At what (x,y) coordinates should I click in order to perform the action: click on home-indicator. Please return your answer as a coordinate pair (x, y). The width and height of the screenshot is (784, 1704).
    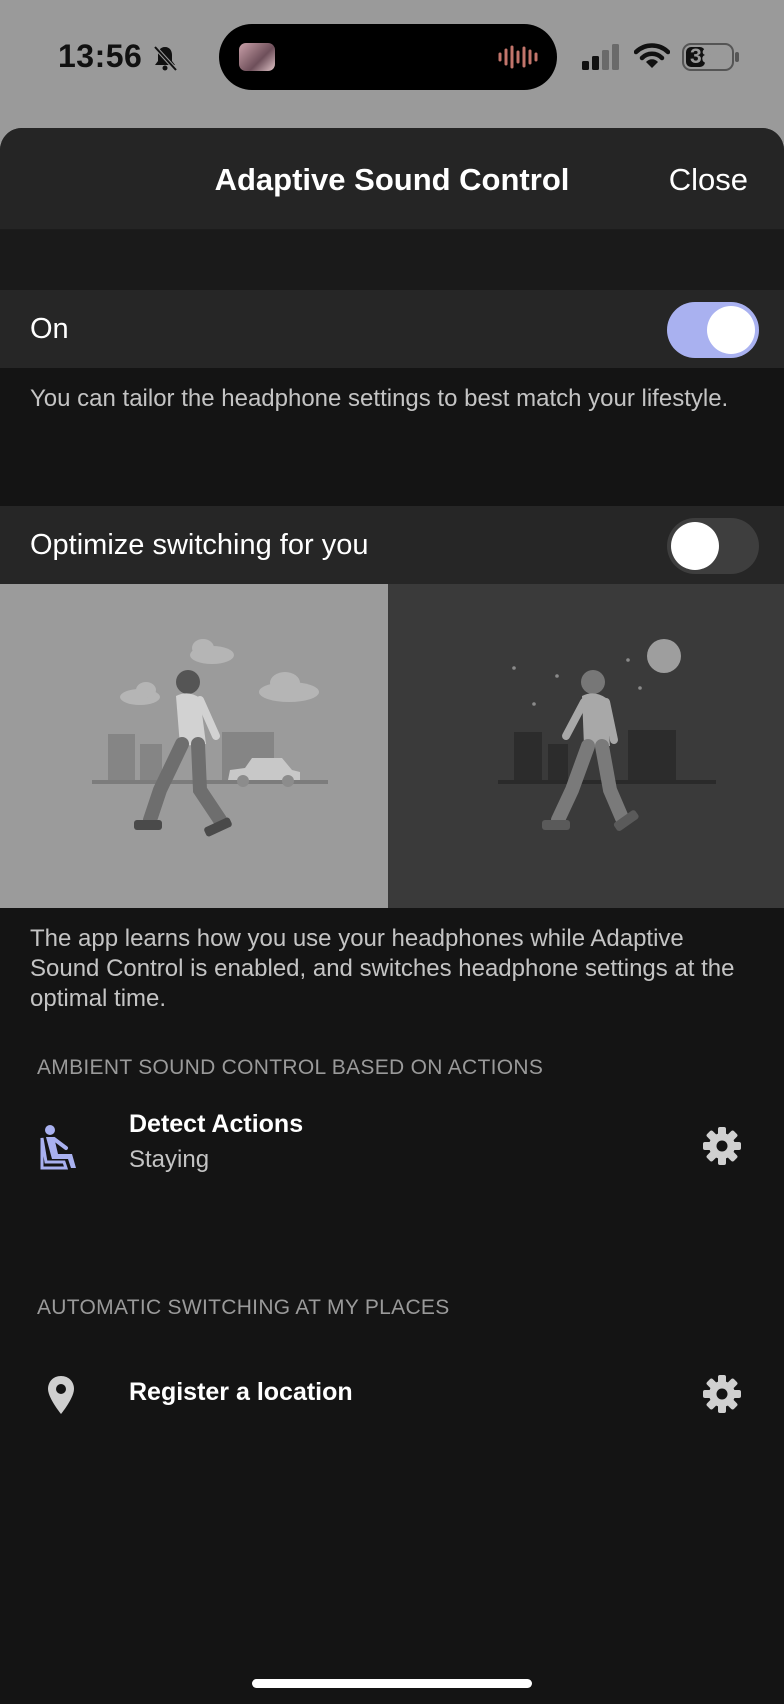
    Looking at the image, I should click on (392, 1683).